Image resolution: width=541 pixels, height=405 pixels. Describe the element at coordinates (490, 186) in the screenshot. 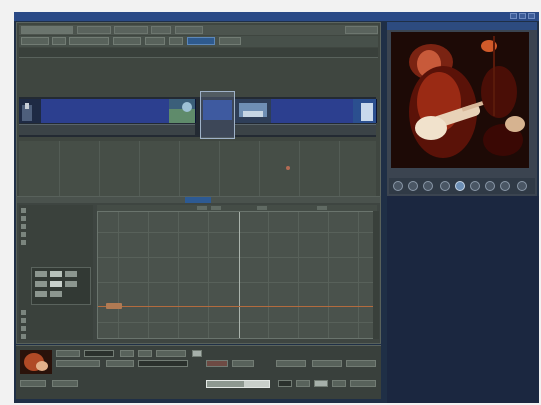

I see `fast-forward-icon` at that location.